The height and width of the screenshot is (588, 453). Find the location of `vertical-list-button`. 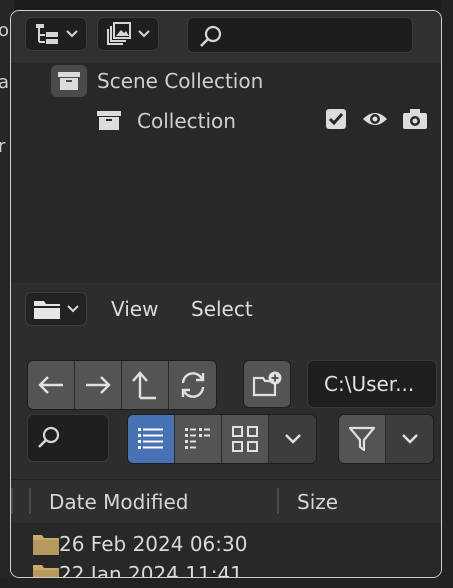

vertical-list-button is located at coordinates (151, 439).